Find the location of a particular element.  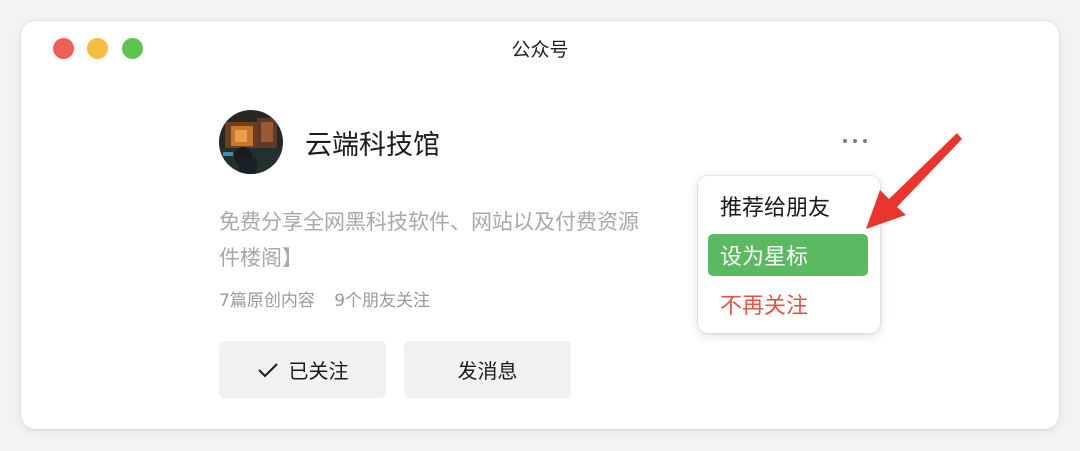

send-message-label: 发消息 is located at coordinates (487, 371).